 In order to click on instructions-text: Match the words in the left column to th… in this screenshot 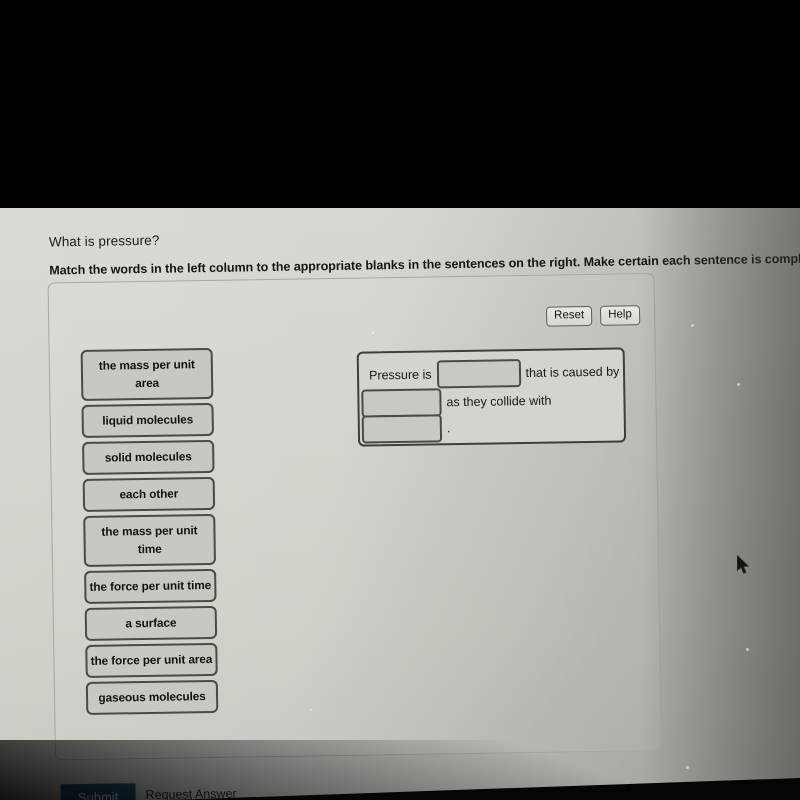, I will do `click(424, 264)`.